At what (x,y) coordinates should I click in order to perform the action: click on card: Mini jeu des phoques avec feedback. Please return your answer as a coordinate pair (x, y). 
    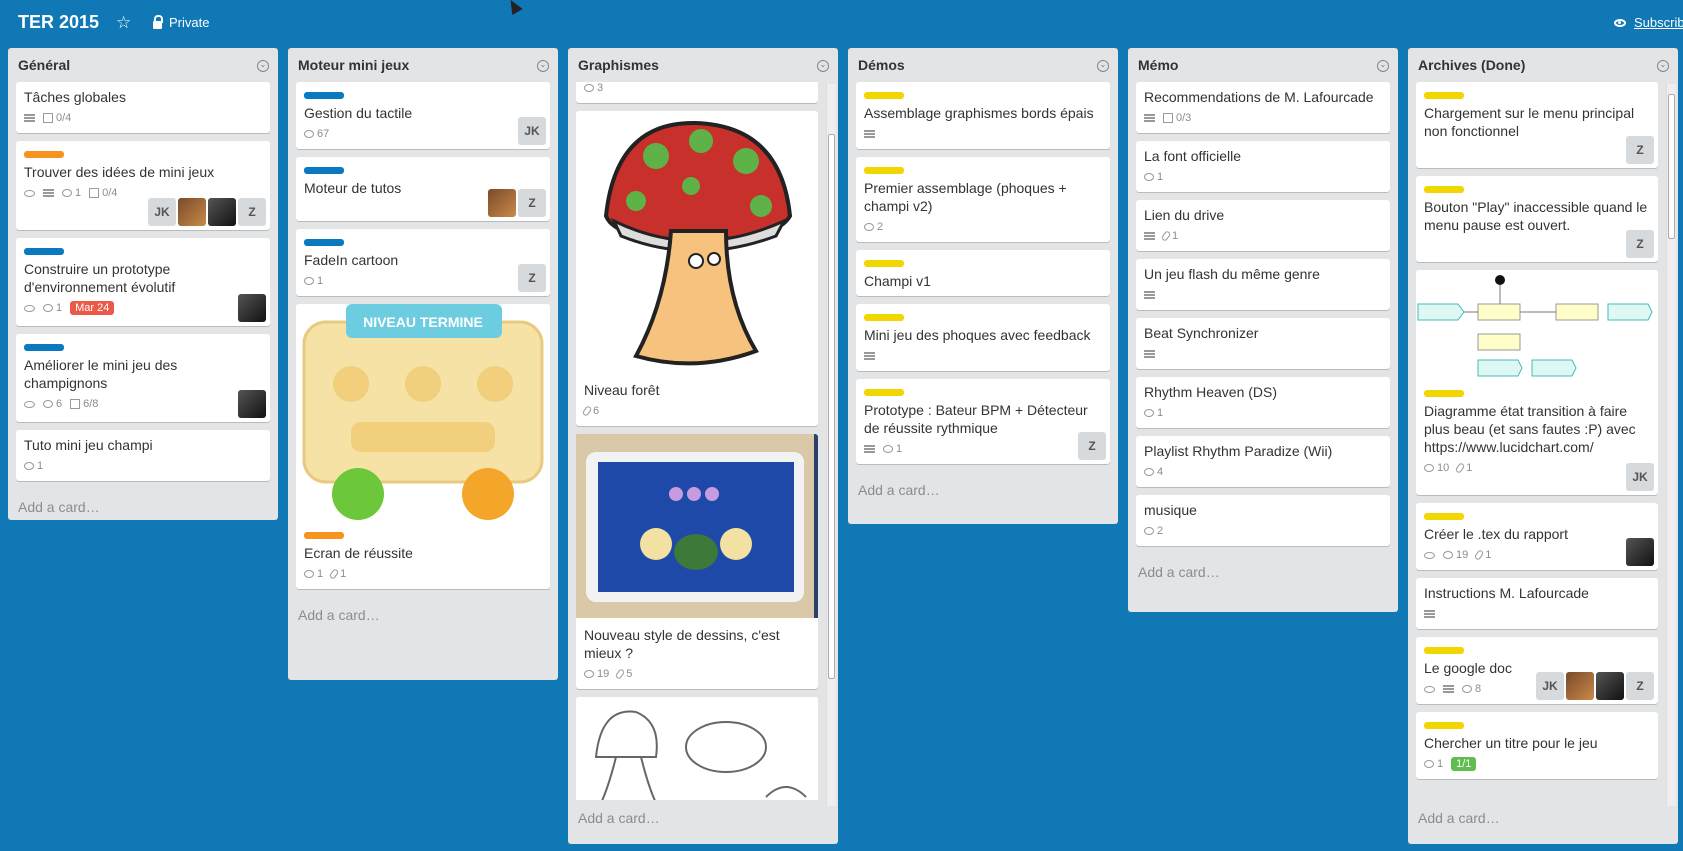
    Looking at the image, I should click on (983, 337).